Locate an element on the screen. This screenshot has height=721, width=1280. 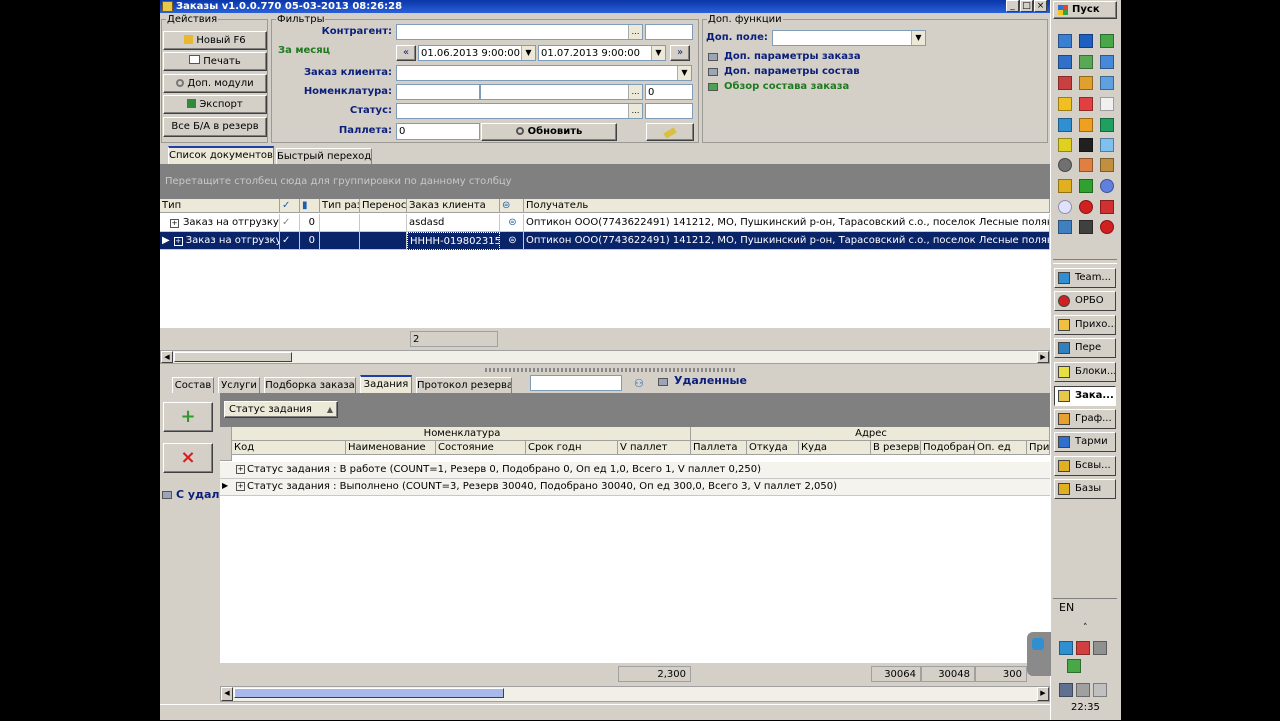
disc-icon is located at coordinates (1065, 165).